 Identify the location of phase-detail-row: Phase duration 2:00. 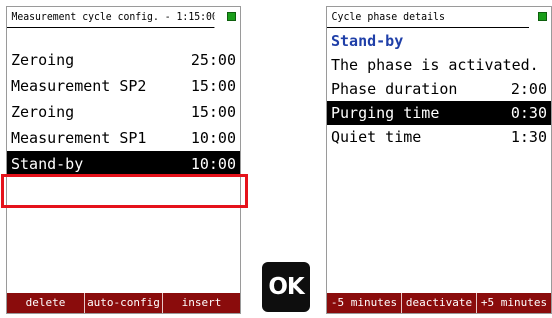
(439, 89).